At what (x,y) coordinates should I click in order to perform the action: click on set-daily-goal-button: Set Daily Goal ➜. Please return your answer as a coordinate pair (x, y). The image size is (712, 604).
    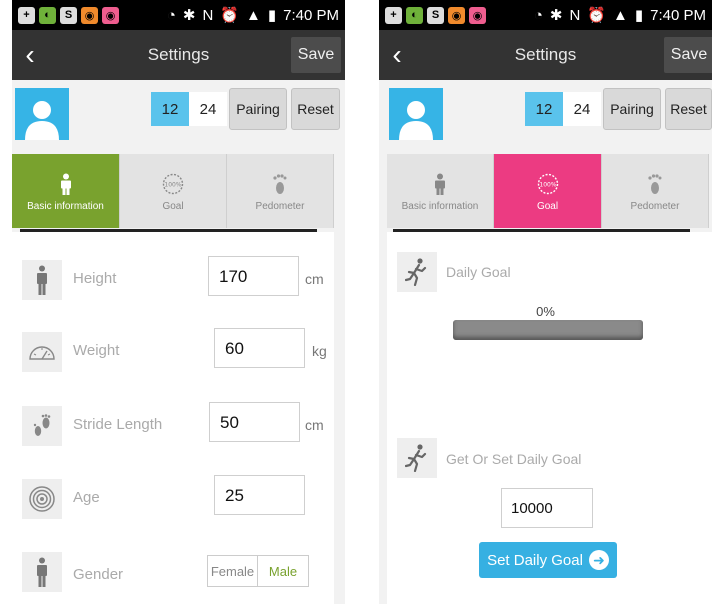
    Looking at the image, I should click on (548, 560).